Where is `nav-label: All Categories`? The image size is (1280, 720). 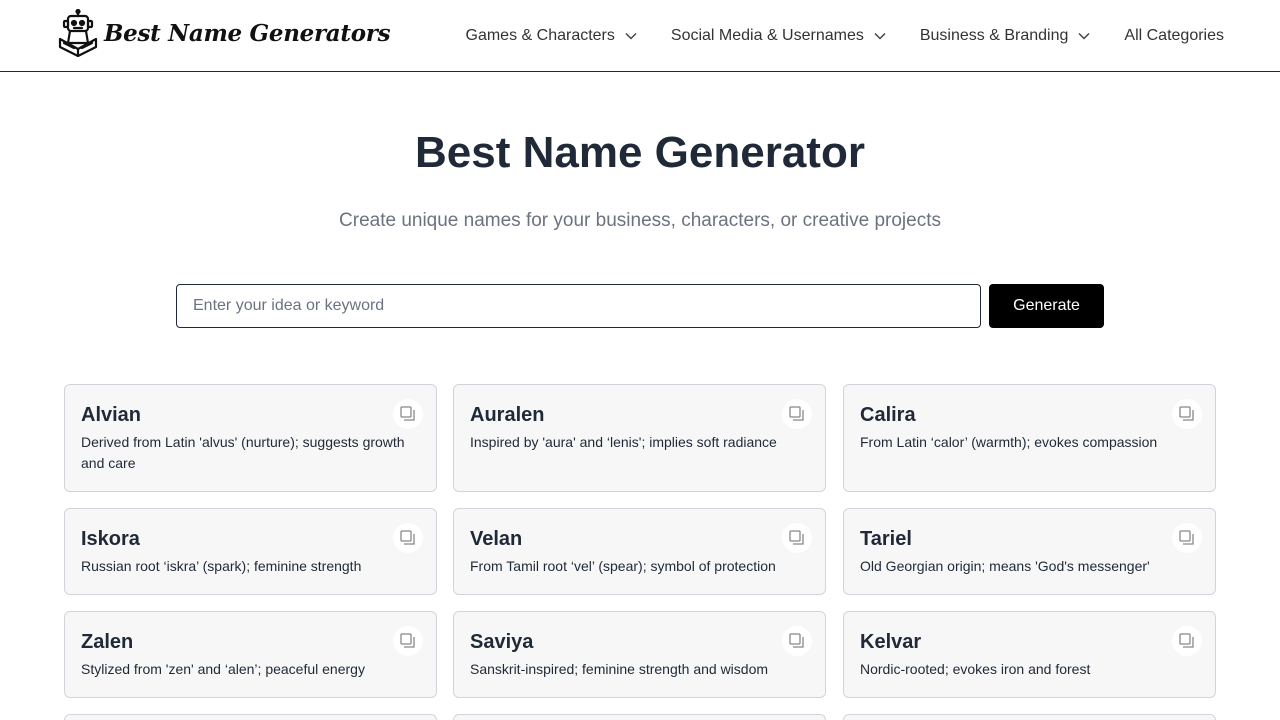
nav-label: All Categories is located at coordinates (1174, 35).